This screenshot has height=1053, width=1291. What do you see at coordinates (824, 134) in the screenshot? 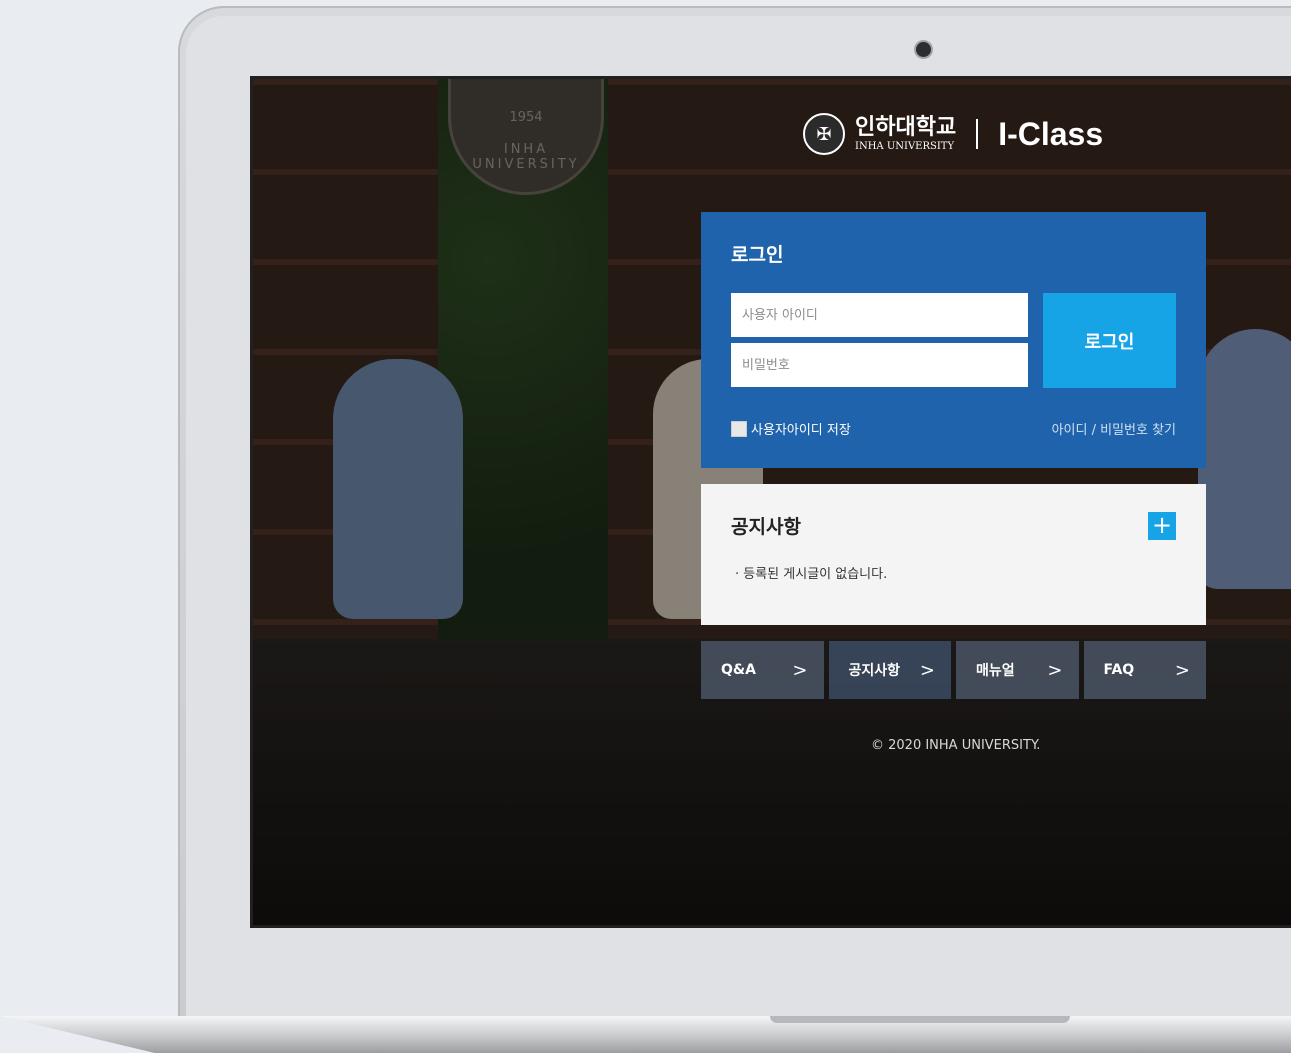
I see `university-seal-icon: ✠` at bounding box center [824, 134].